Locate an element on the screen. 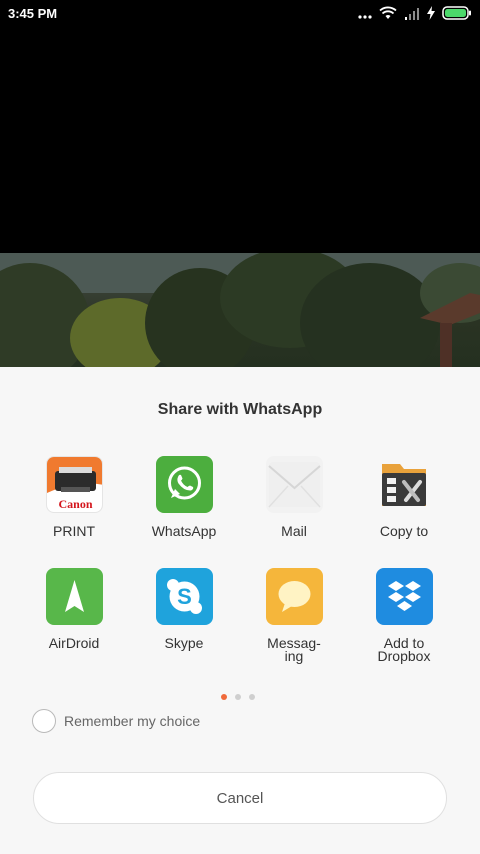  share-option-label: Messag- ing is located at coordinates (294, 649).